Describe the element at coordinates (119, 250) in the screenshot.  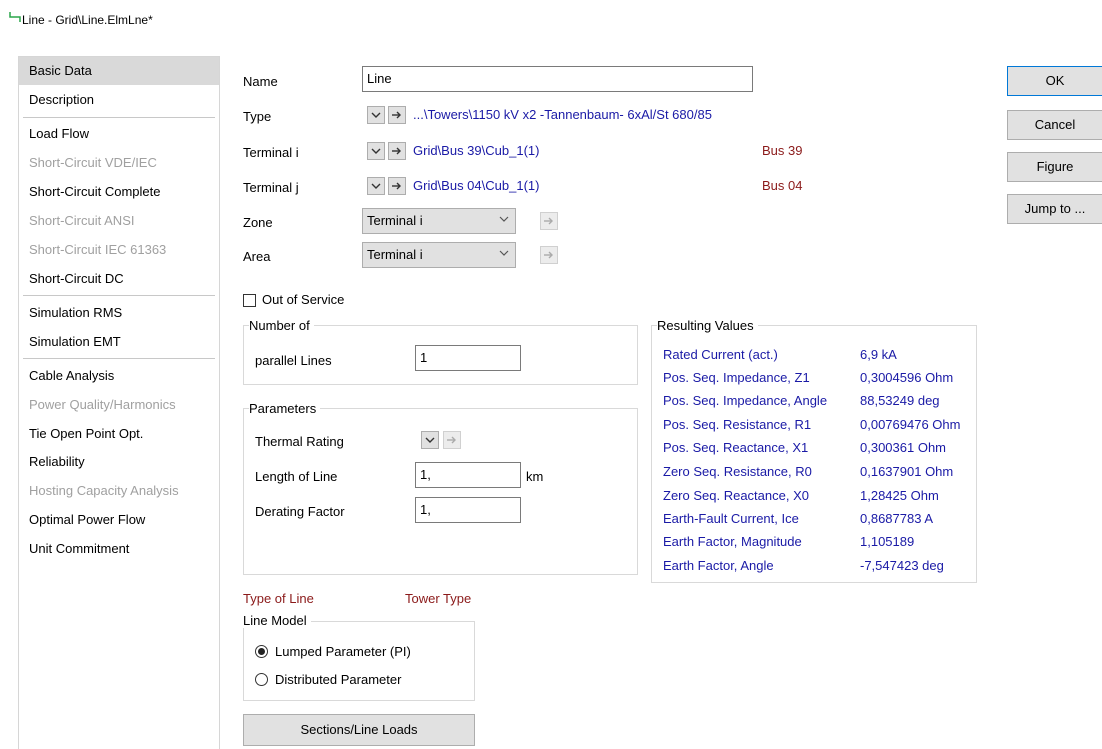
I see `sidebar-item-short-circuit-iec-61363: Short-Circuit IEC 61363` at that location.